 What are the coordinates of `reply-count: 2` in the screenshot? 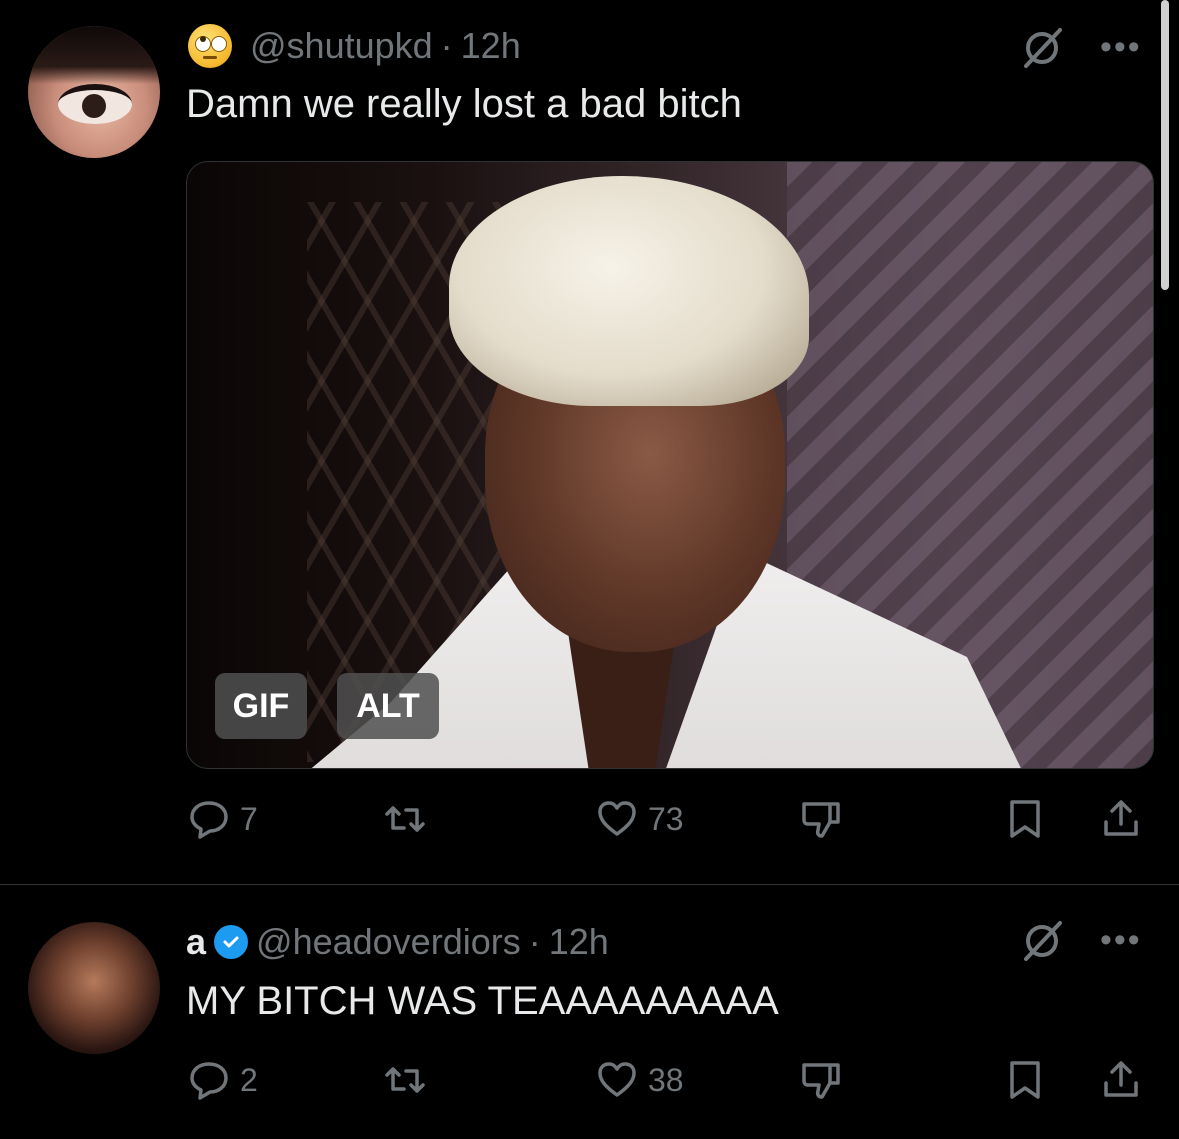 It's located at (249, 1079).